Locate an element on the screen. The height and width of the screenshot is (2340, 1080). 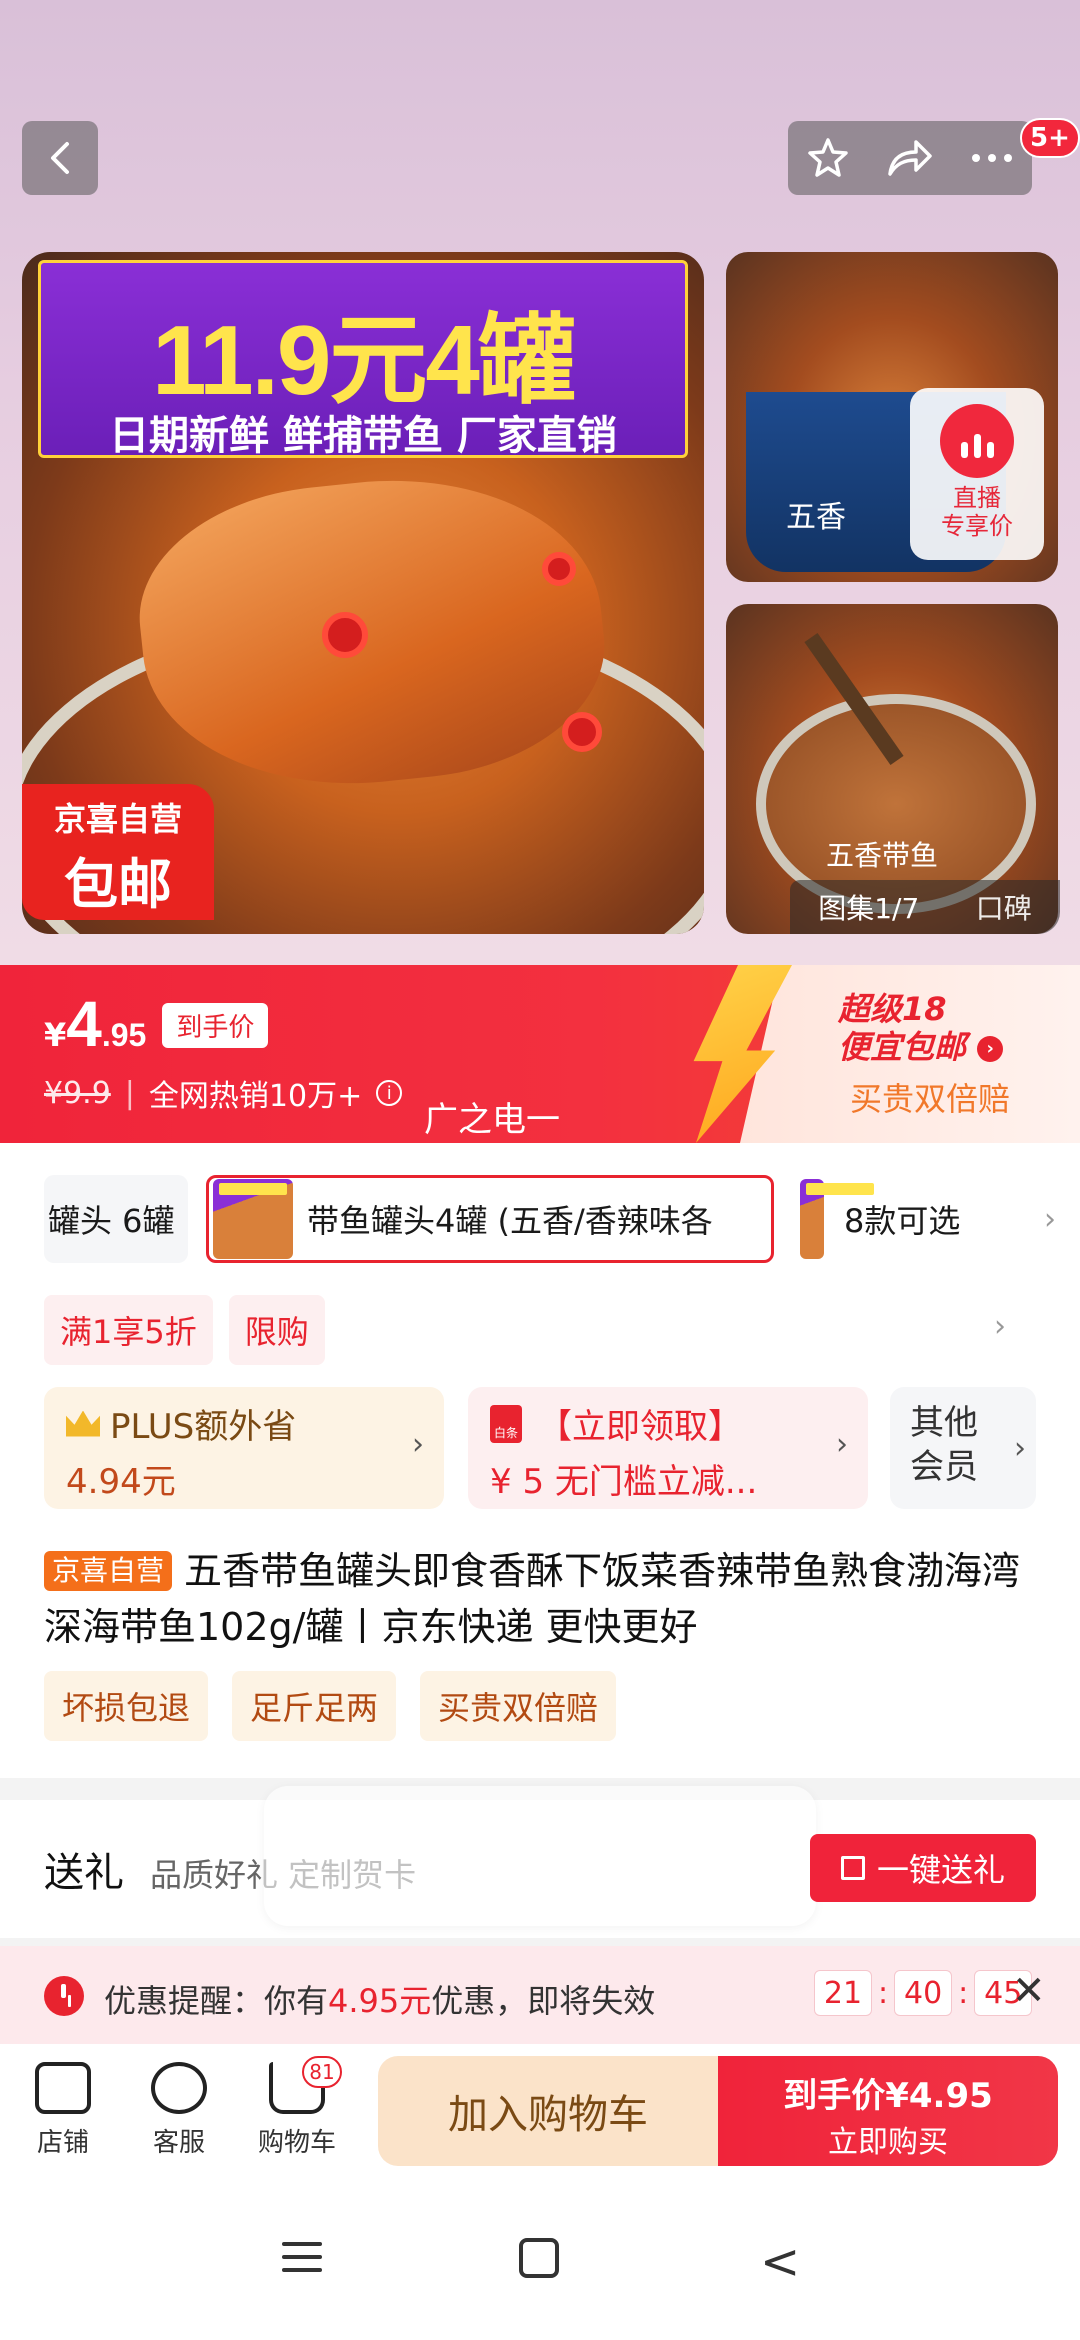
add-to-cart-button: 加入购物车 is located at coordinates (548, 2111).